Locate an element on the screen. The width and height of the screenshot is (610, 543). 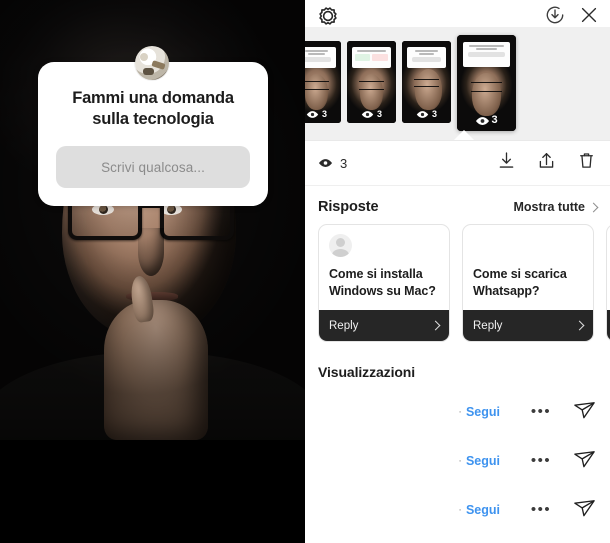
reply-card: Reply is located at coordinates (608, 283).